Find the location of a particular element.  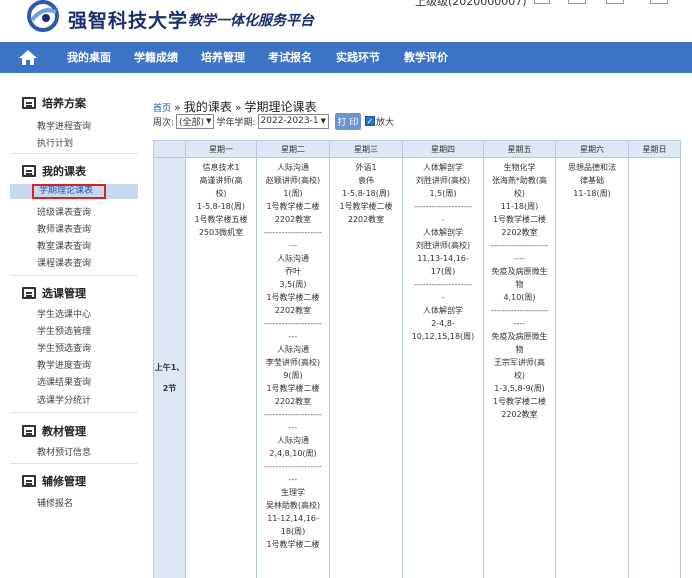

timetable-cell-saturday: 思想品德和法 律基础 11-18(周) is located at coordinates (592, 367).